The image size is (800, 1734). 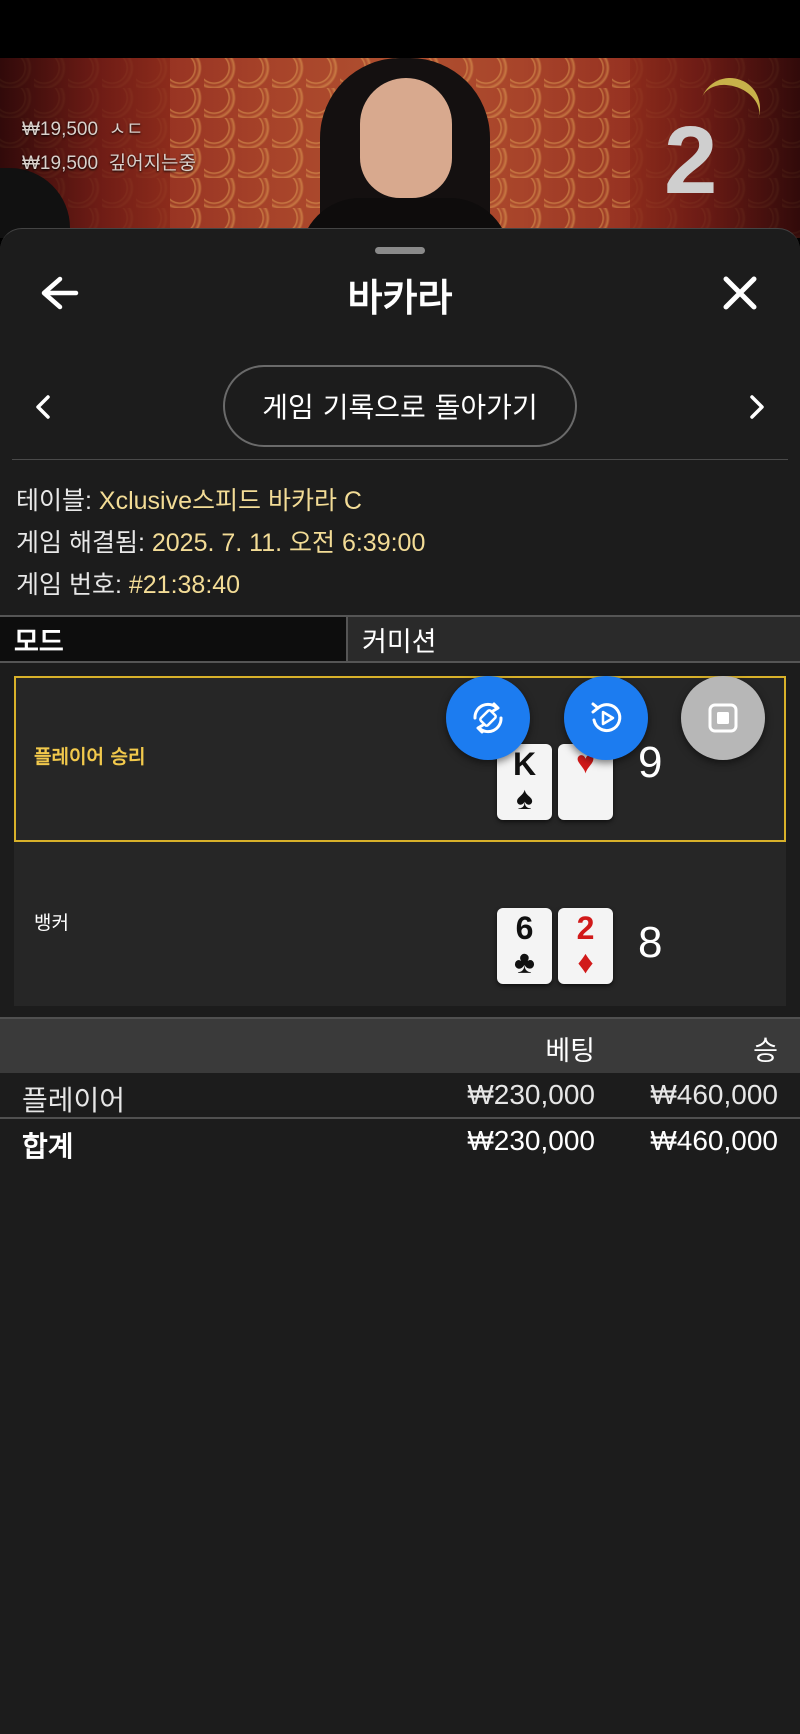 I want to click on banker-card: 2 ♦, so click(x=585, y=946).